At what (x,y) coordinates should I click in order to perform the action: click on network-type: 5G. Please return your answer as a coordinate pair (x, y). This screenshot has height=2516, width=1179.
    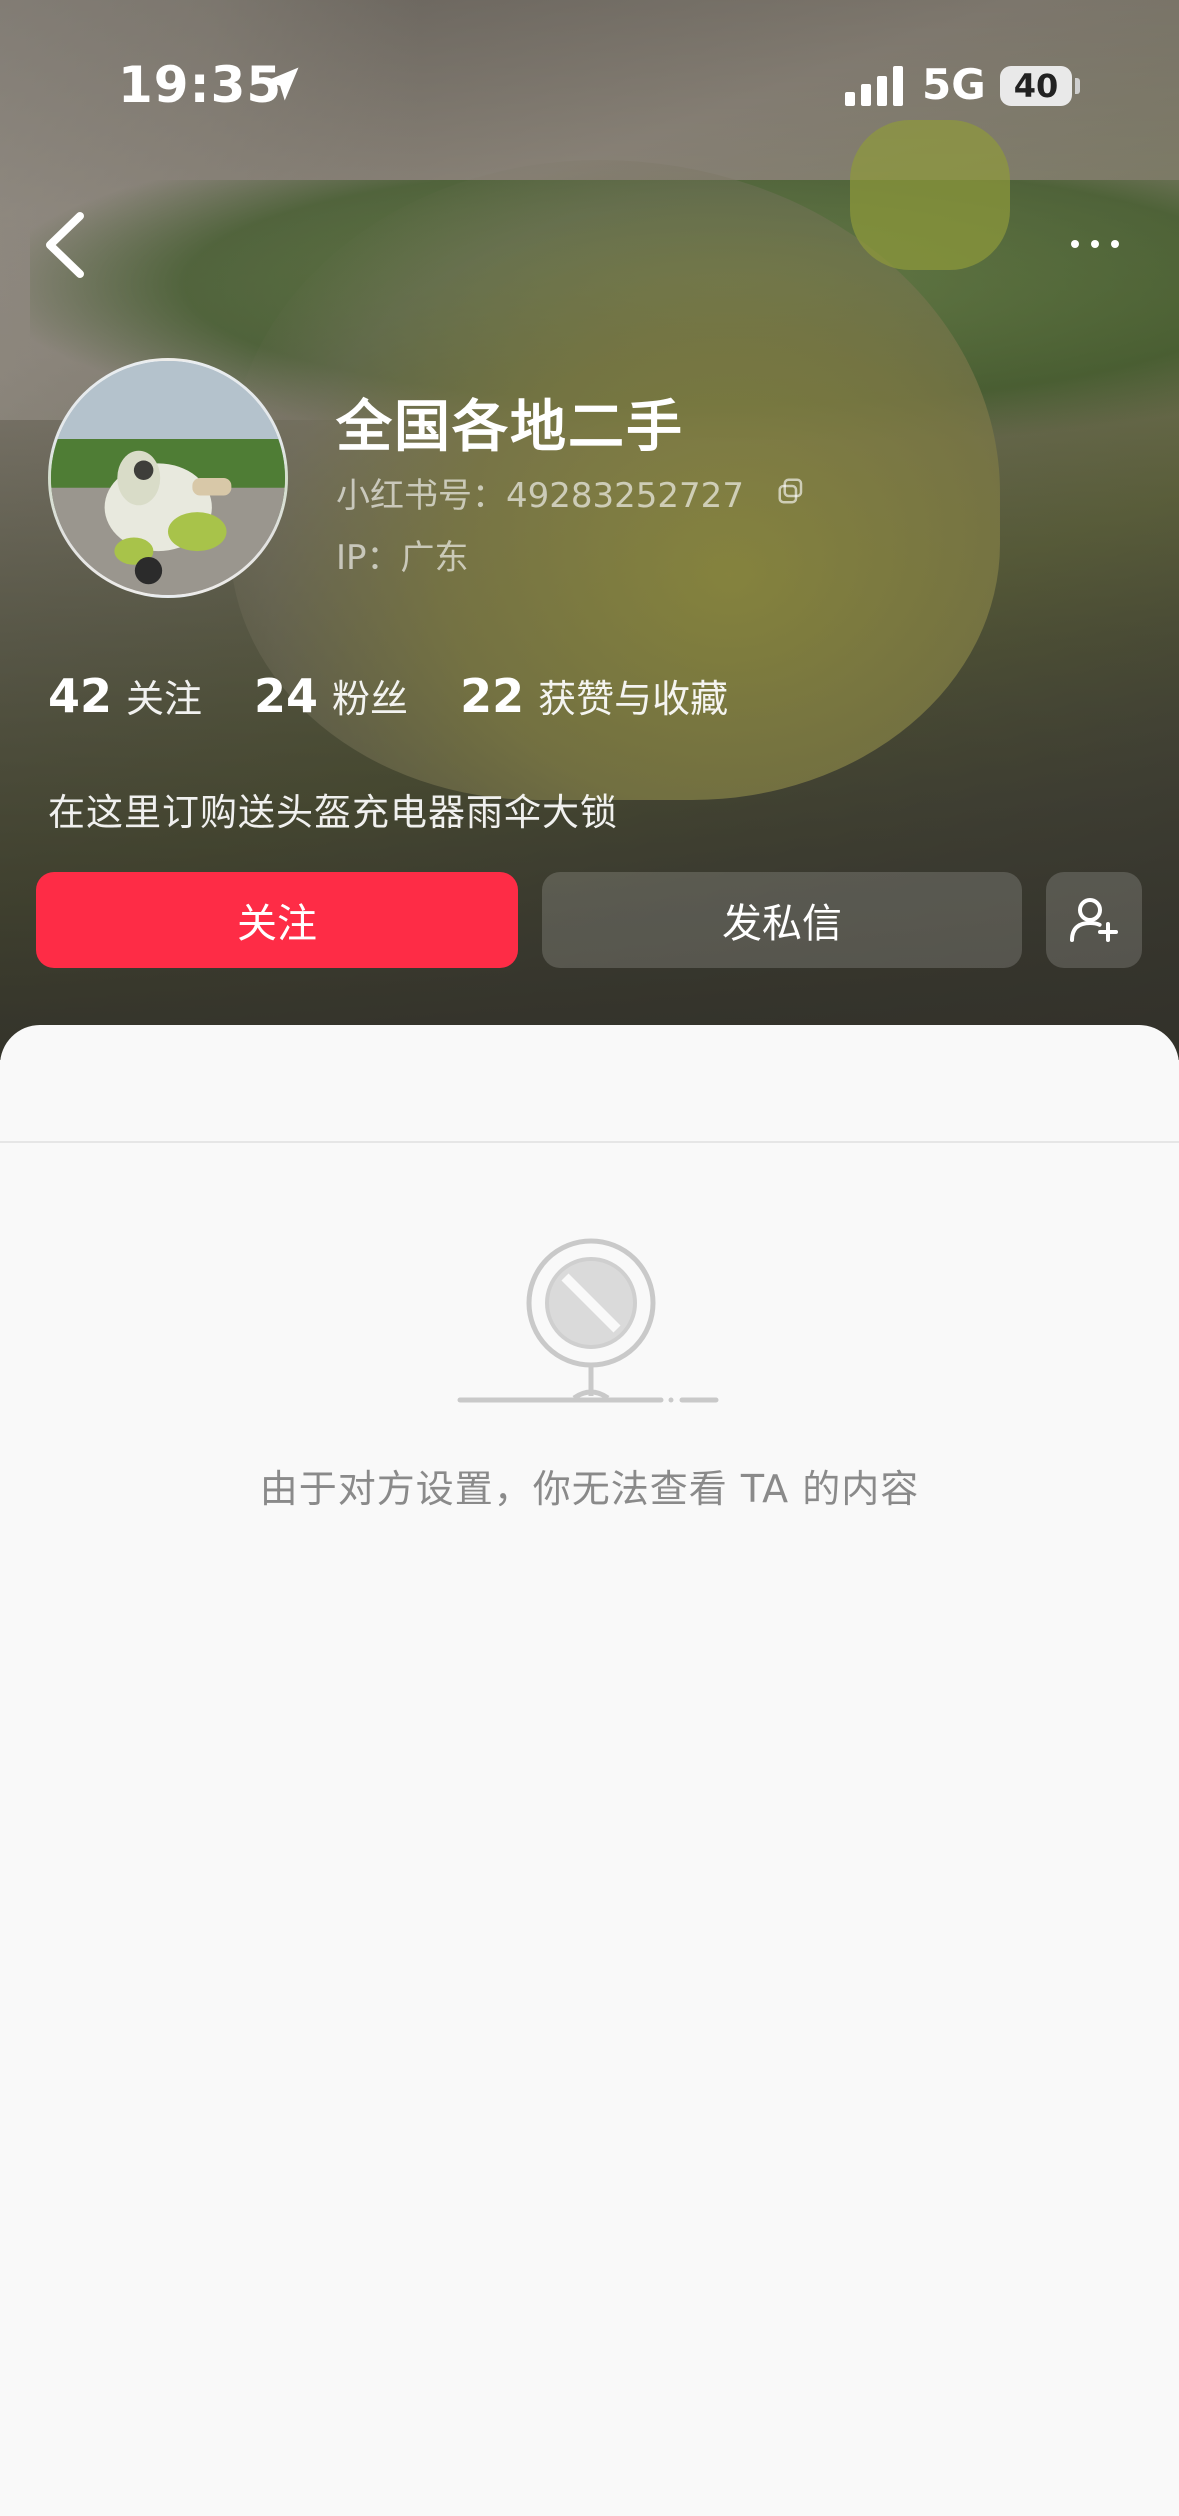
    Looking at the image, I should click on (954, 84).